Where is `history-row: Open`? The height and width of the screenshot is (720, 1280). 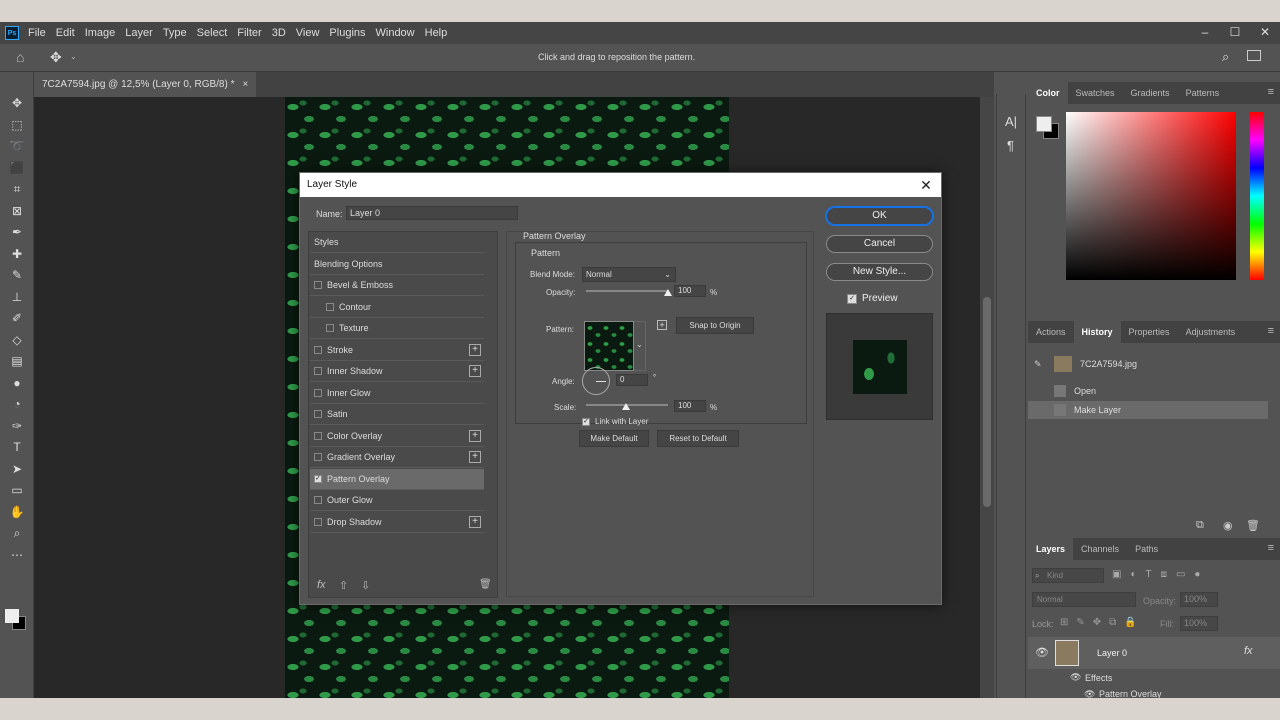 history-row: Open is located at coordinates (1148, 391).